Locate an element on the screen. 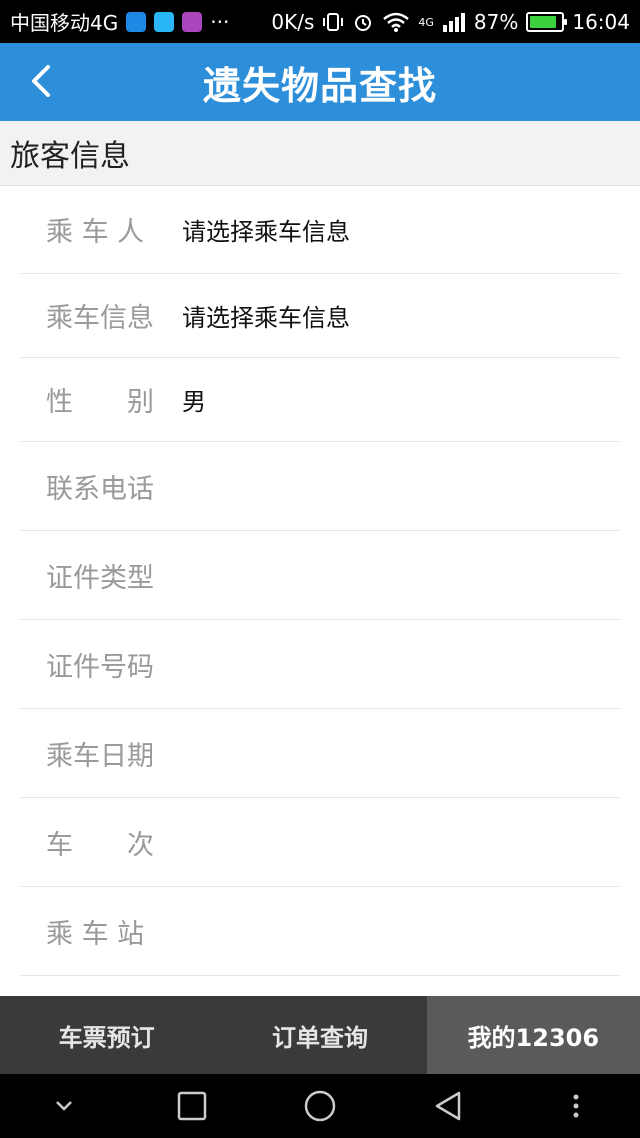  form-row-passenger: 乘 车 人 请选择乘车信息 is located at coordinates (320, 230).